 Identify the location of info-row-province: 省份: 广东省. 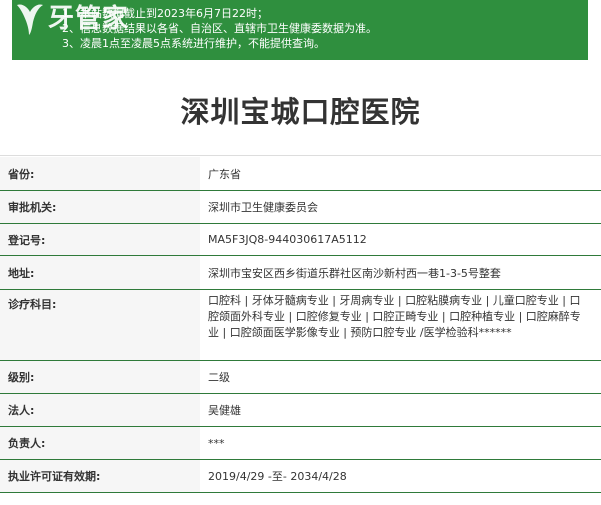
(300, 174).